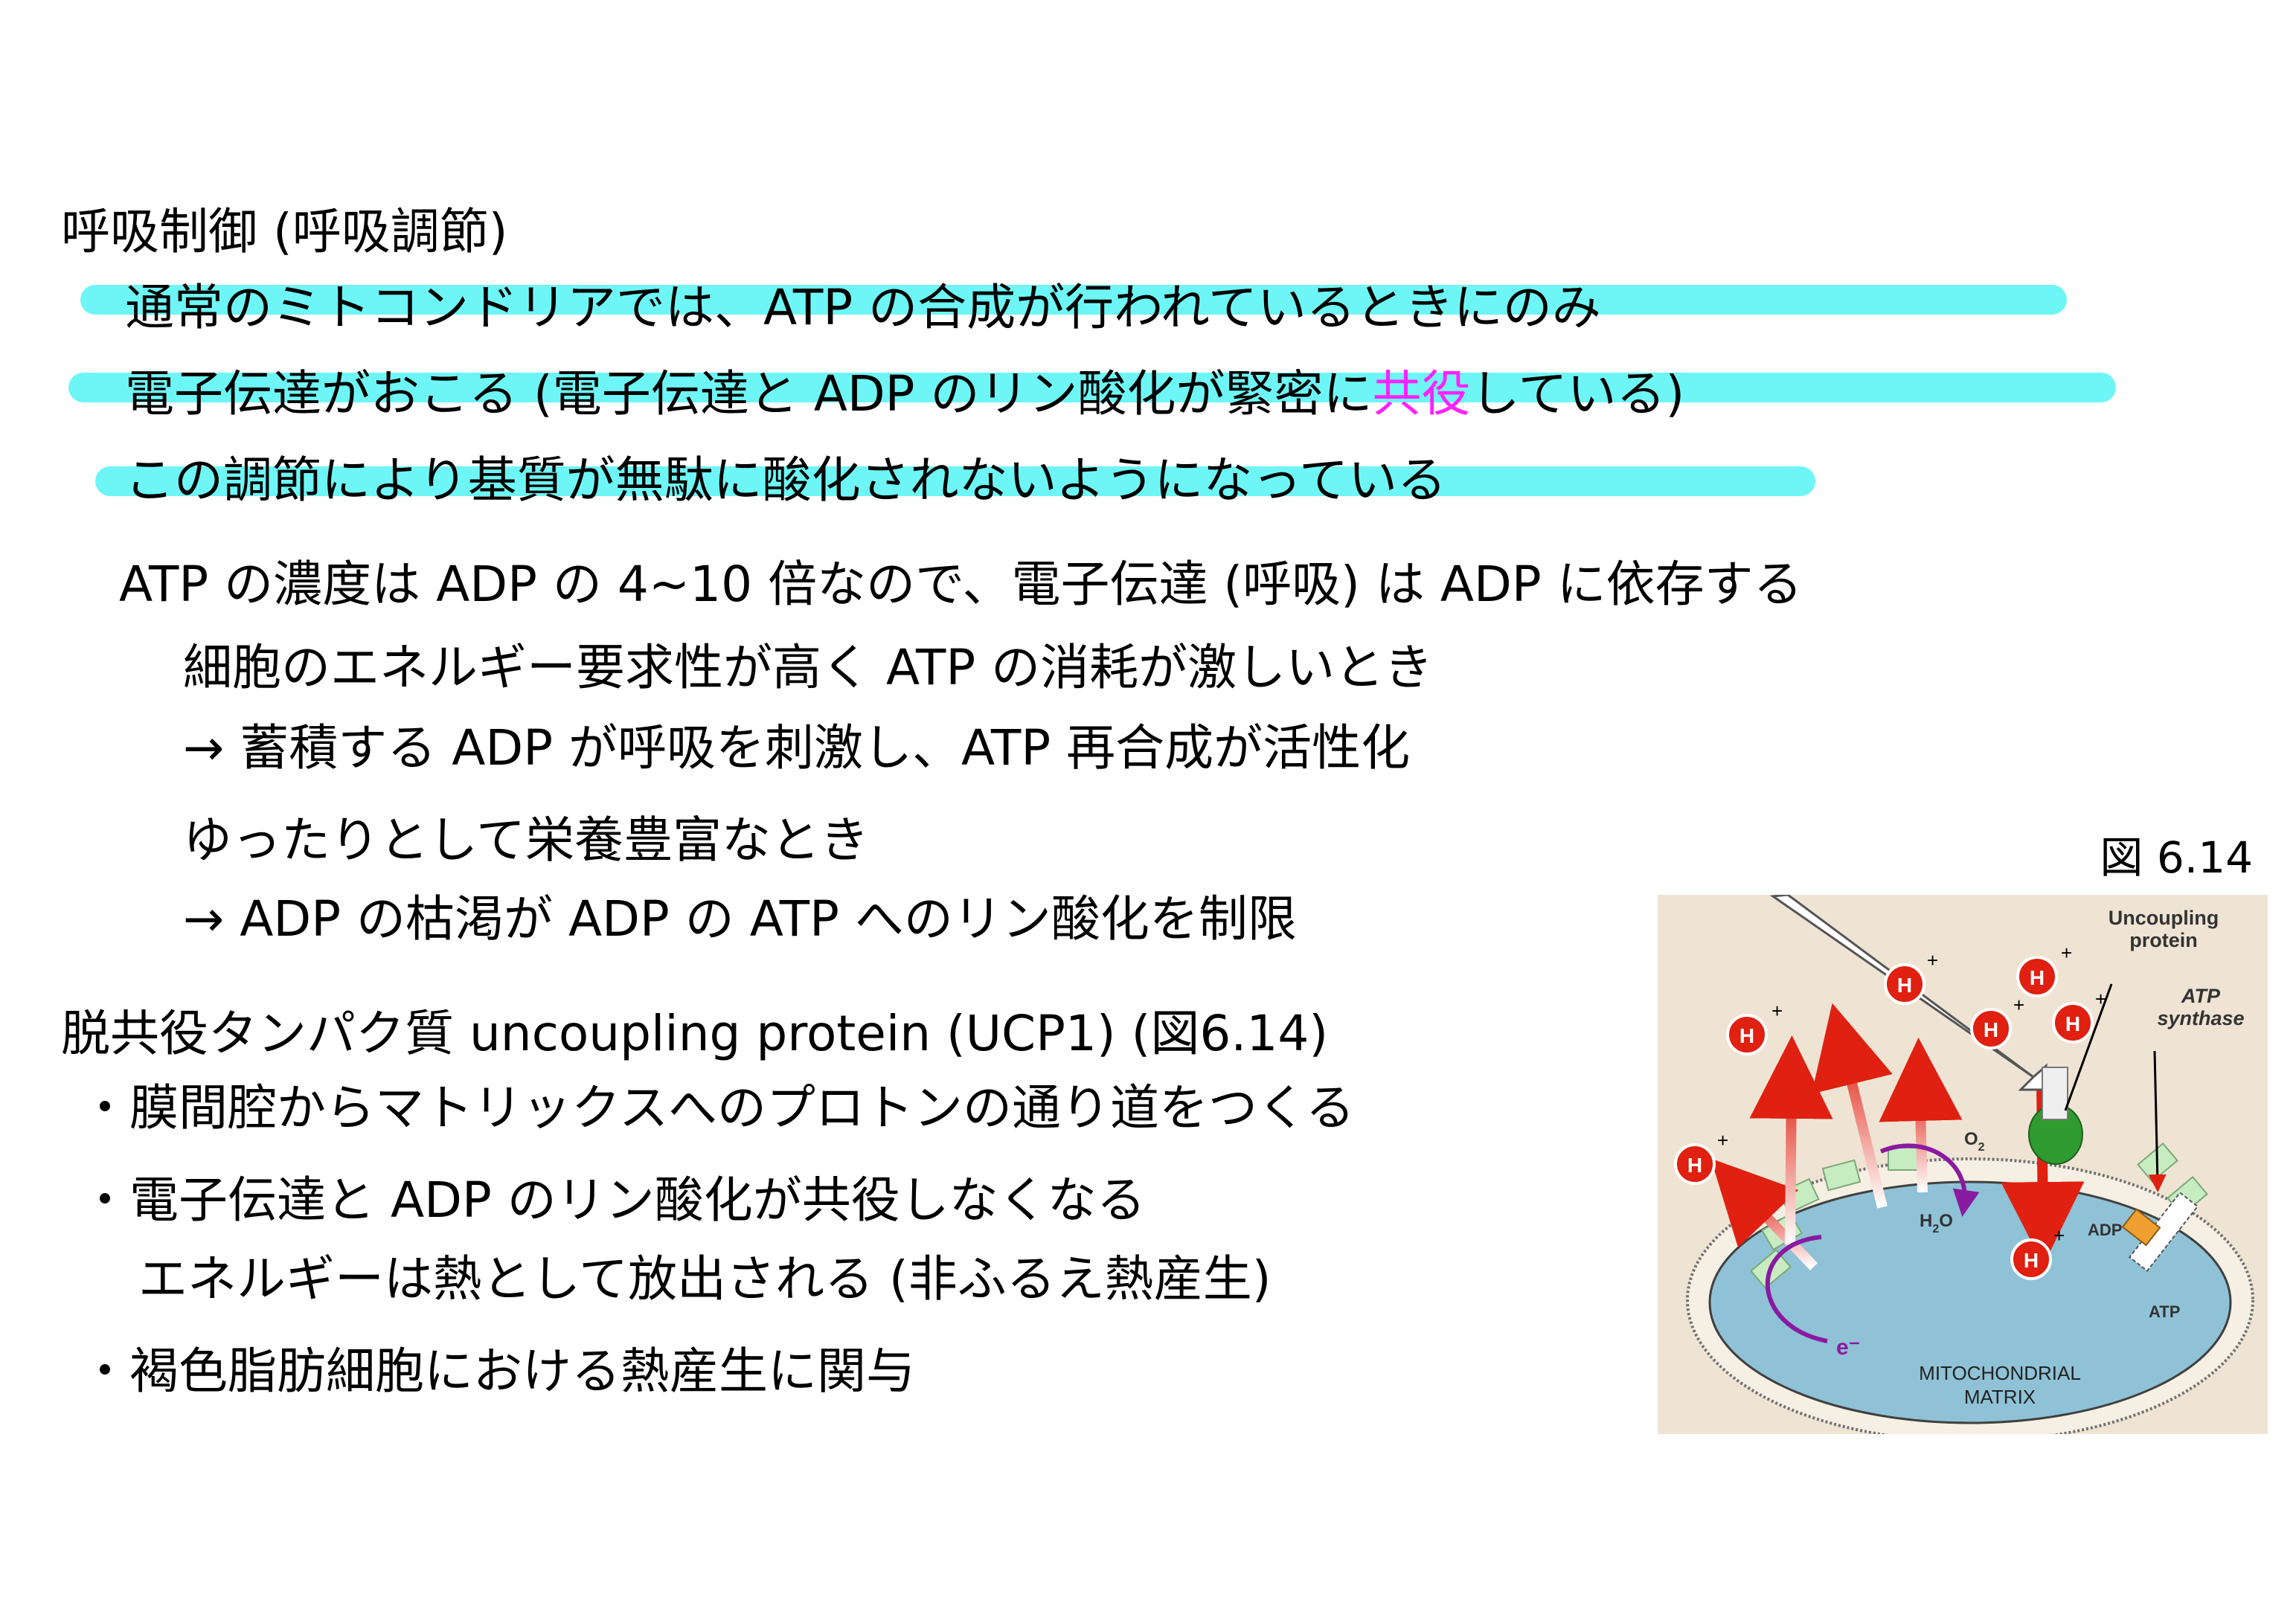  What do you see at coordinates (1577, 393) in the screenshot?
I see `text-line-2-suffix: している)` at bounding box center [1577, 393].